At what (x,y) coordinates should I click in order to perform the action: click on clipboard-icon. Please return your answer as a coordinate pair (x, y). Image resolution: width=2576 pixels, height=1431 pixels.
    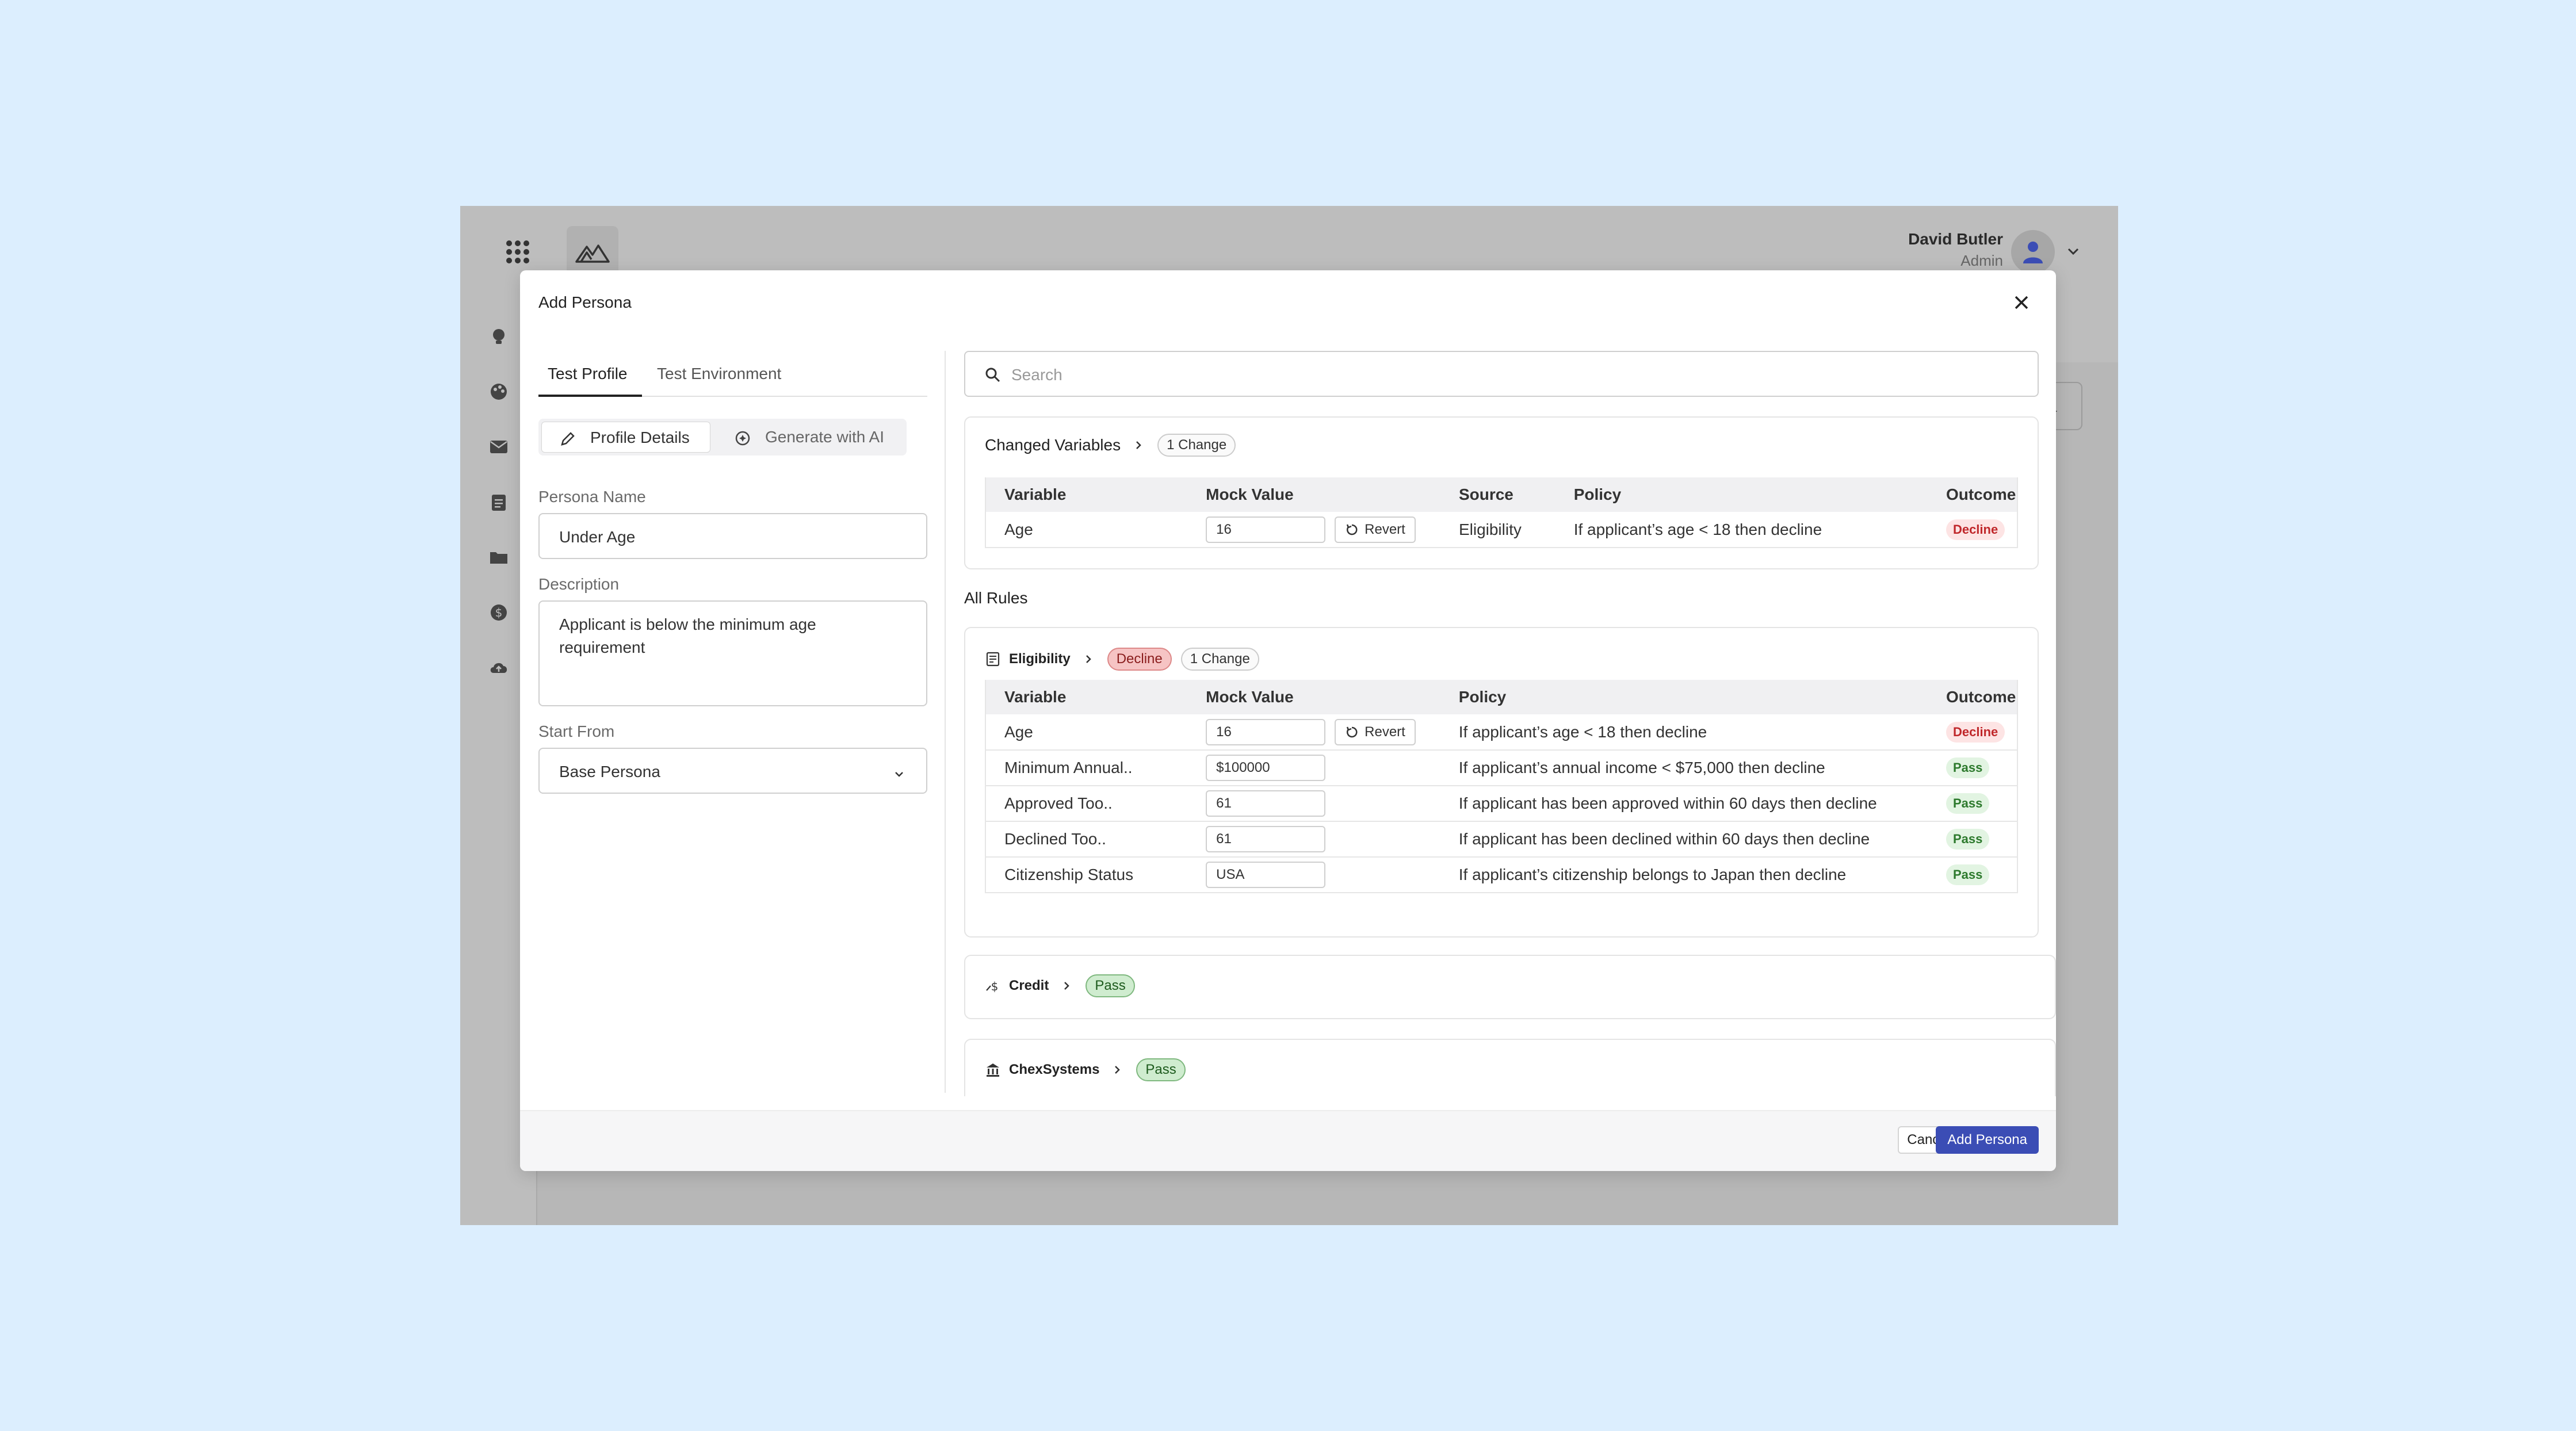
    Looking at the image, I should click on (499, 502).